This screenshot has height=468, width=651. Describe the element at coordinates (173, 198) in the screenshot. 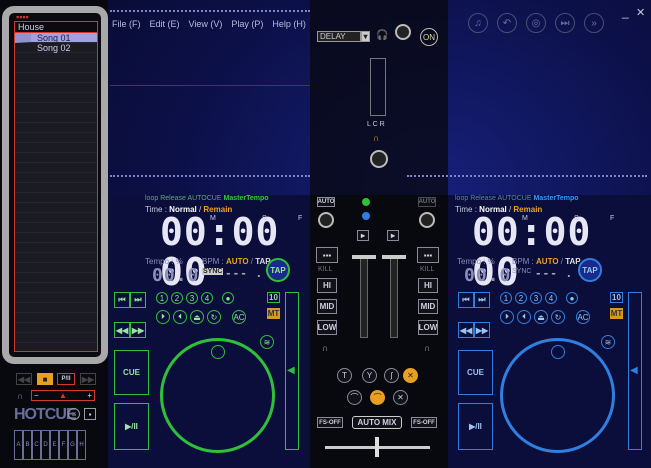

I see `release-label: Release` at that location.